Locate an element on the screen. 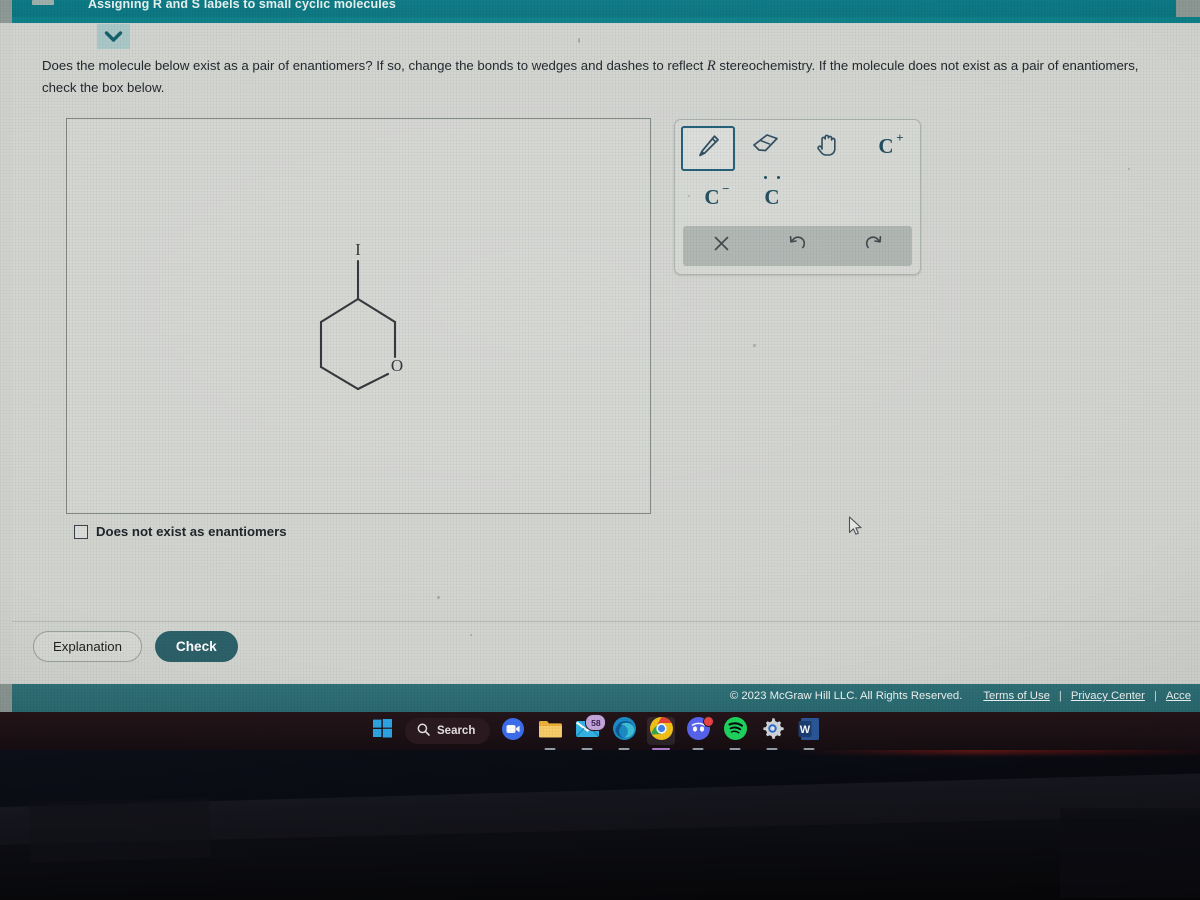  pencil-icon is located at coordinates (708, 148).